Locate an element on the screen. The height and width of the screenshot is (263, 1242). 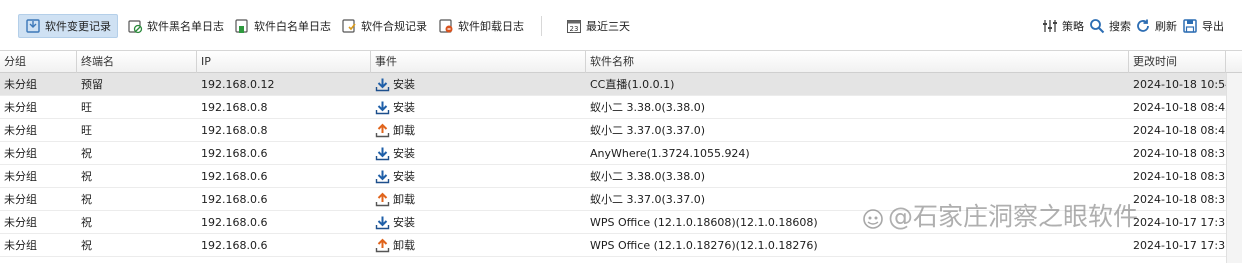
column-header-time: 更改时间 is located at coordinates (1177, 62).